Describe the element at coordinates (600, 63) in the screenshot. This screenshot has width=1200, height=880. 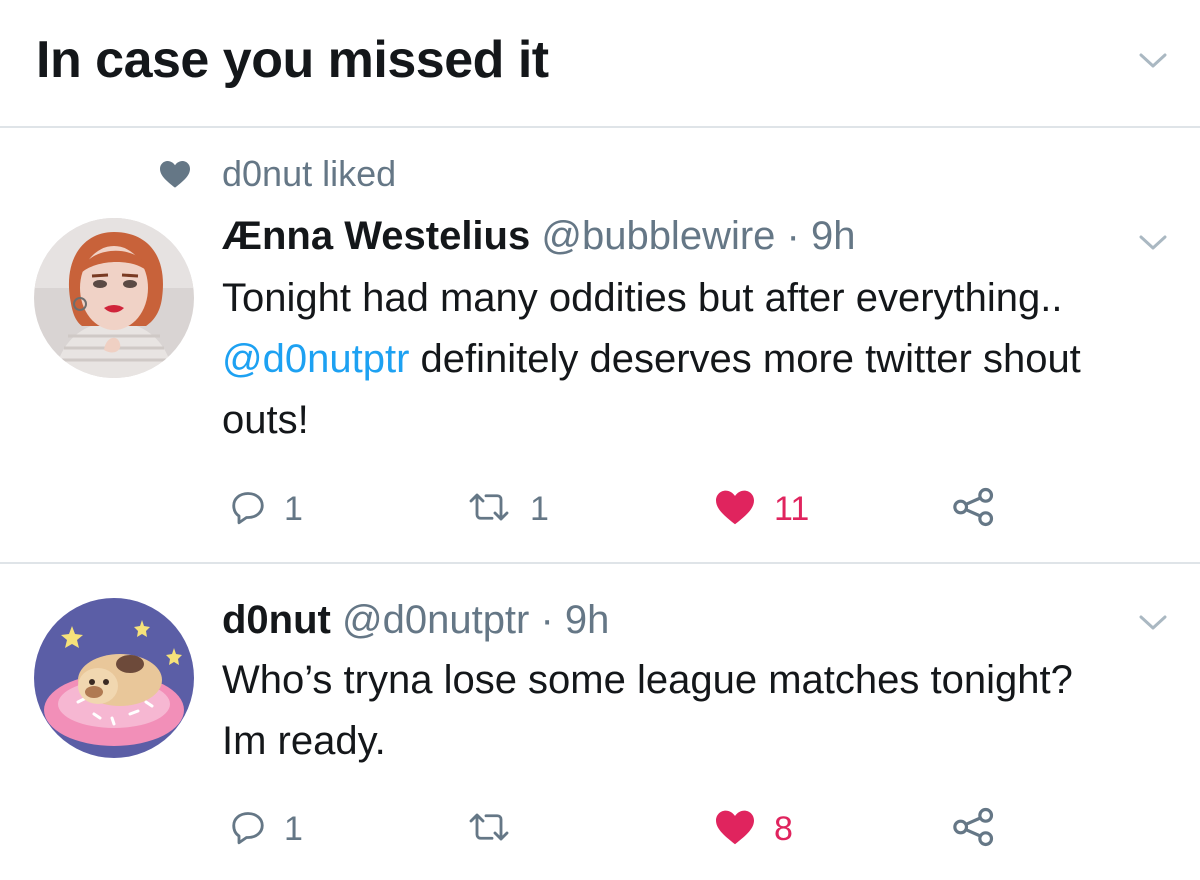
I see `section-header: In case you missed it` at that location.